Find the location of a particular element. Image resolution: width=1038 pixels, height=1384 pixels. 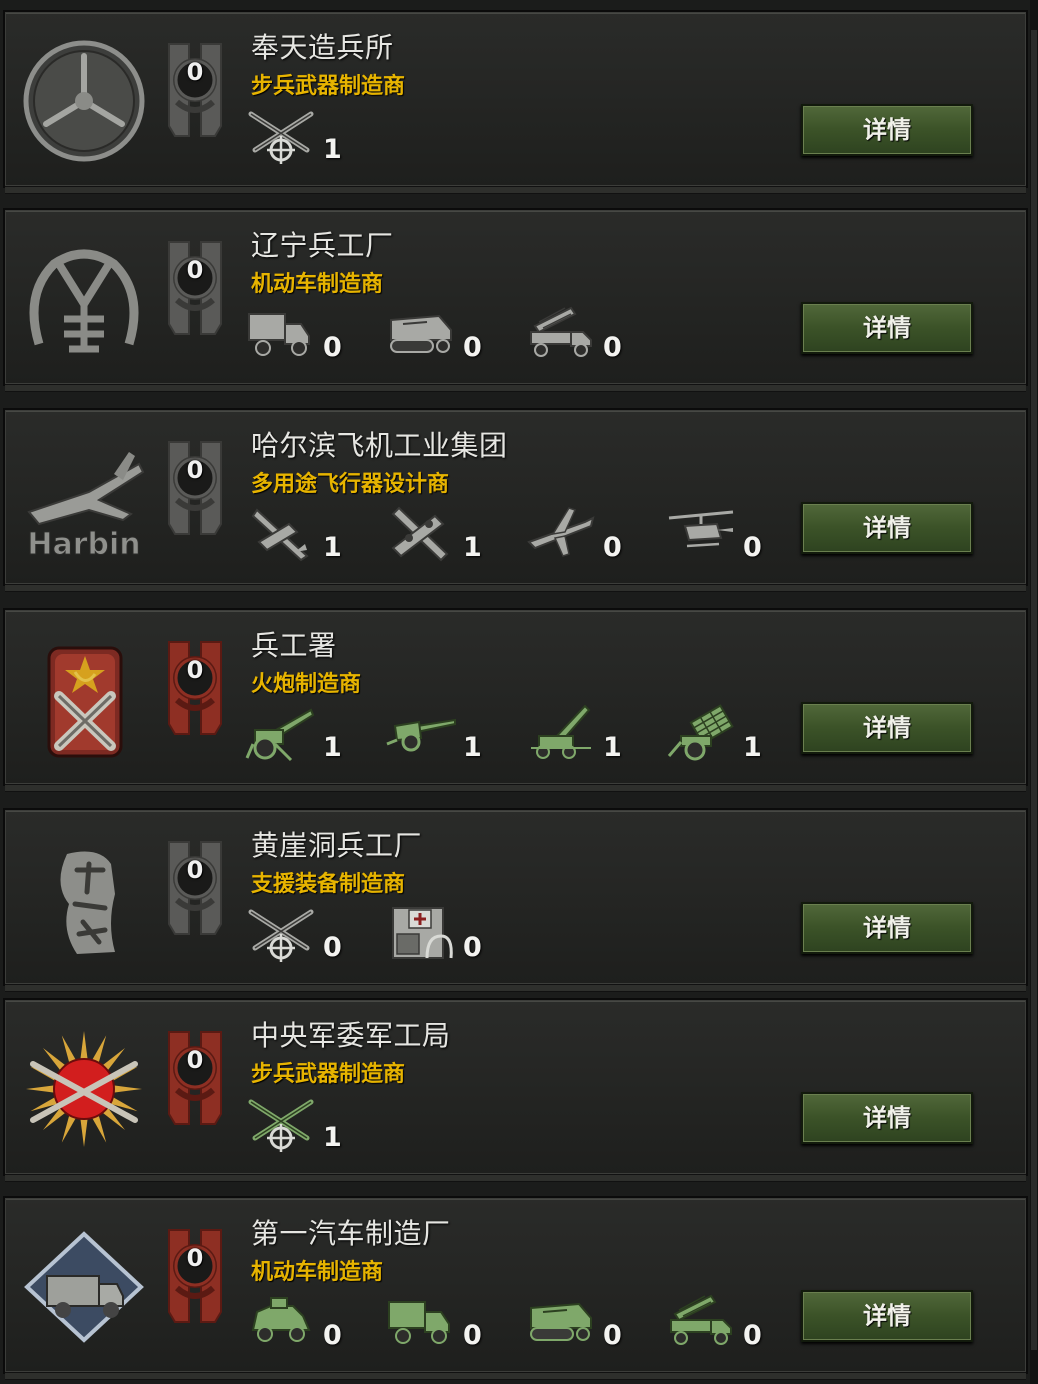

svg-text: Harbin is located at coordinates (83, 544).